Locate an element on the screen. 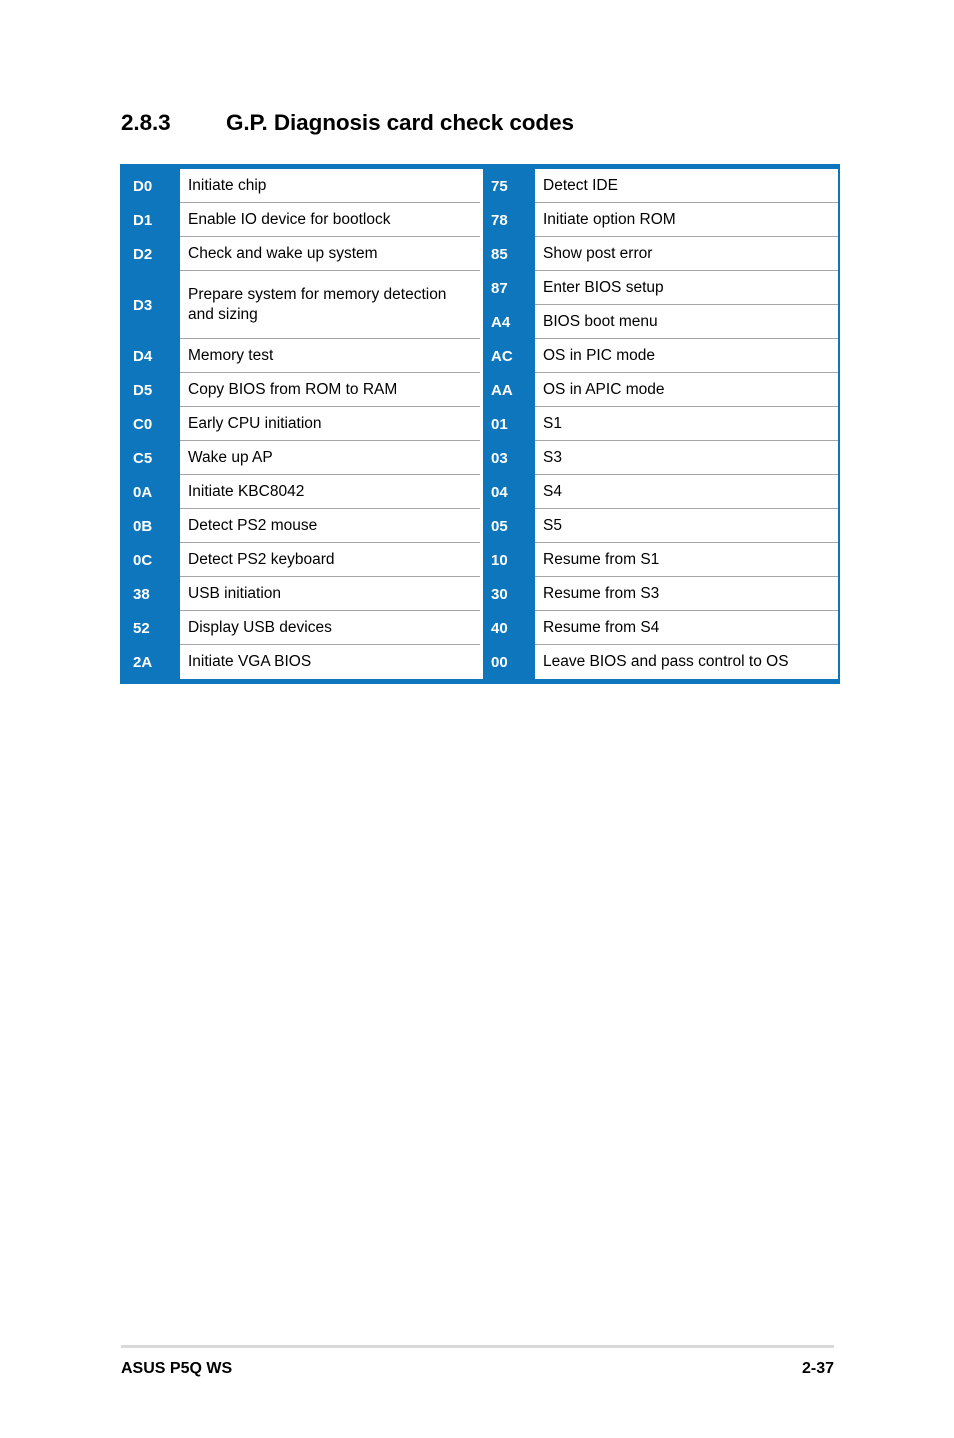 This screenshot has height=1438, width=954. description-cell: Detect PS2 mouse is located at coordinates (330, 526).